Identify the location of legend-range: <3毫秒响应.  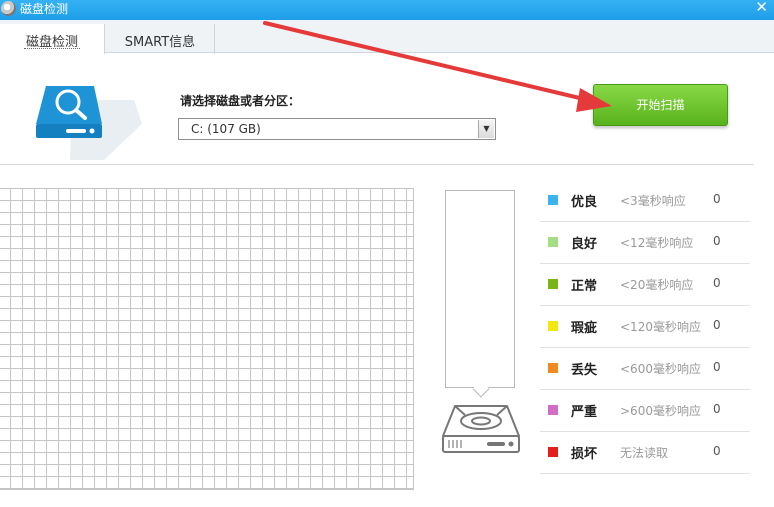
(653, 201).